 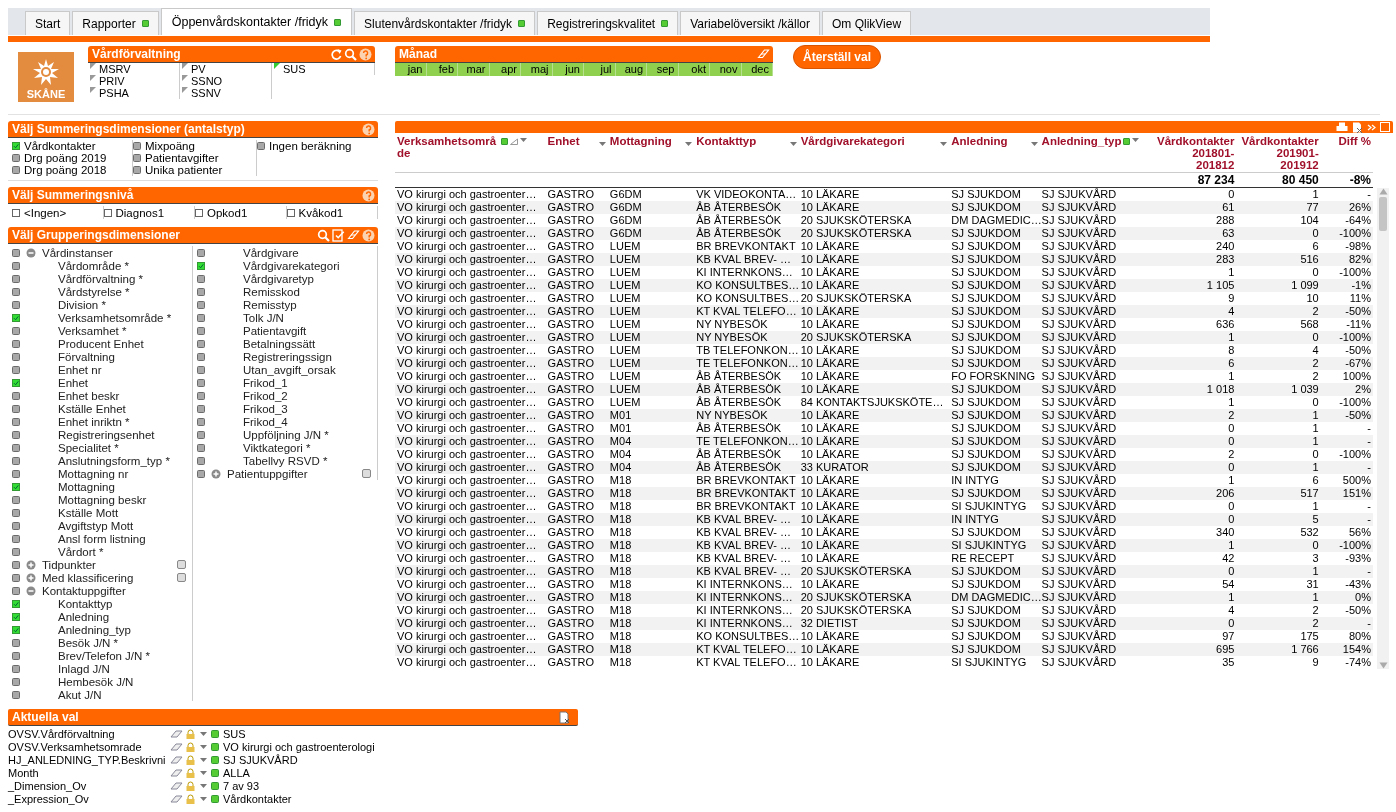 I want to click on dimension-group: Tidpunkter, so click(x=100, y=564).